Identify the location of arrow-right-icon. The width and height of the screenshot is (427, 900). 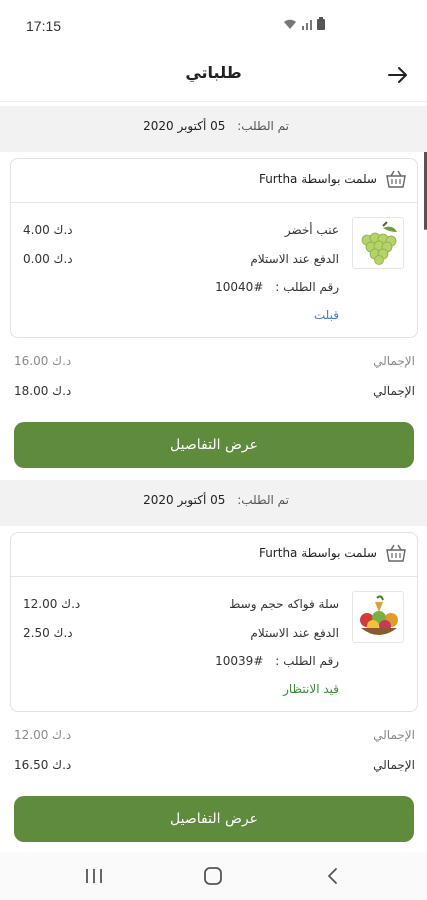
(398, 75).